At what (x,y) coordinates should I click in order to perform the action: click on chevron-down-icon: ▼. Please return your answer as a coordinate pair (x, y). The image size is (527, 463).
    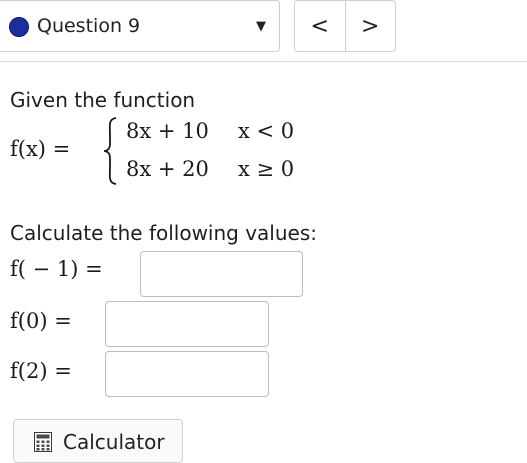
    Looking at the image, I should click on (261, 26).